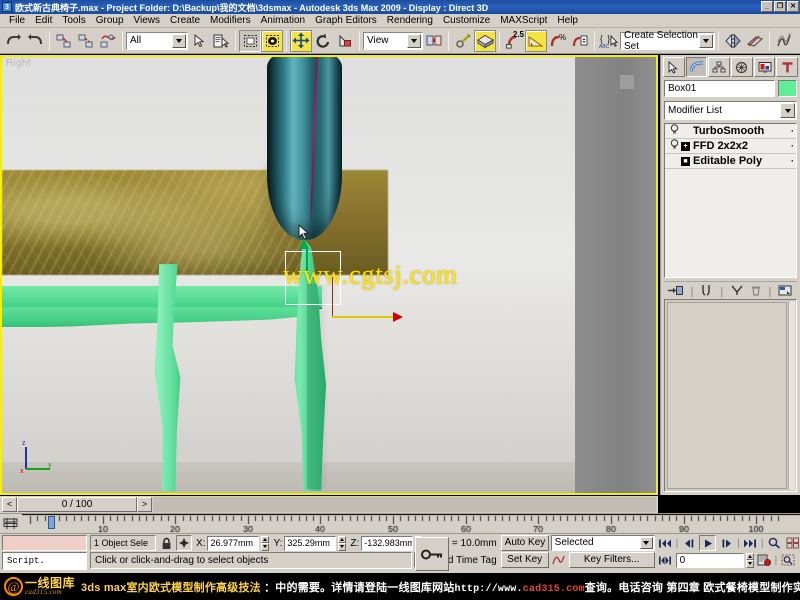 This screenshot has width=800, height=600. I want to click on menu-item-file: File, so click(17, 20).